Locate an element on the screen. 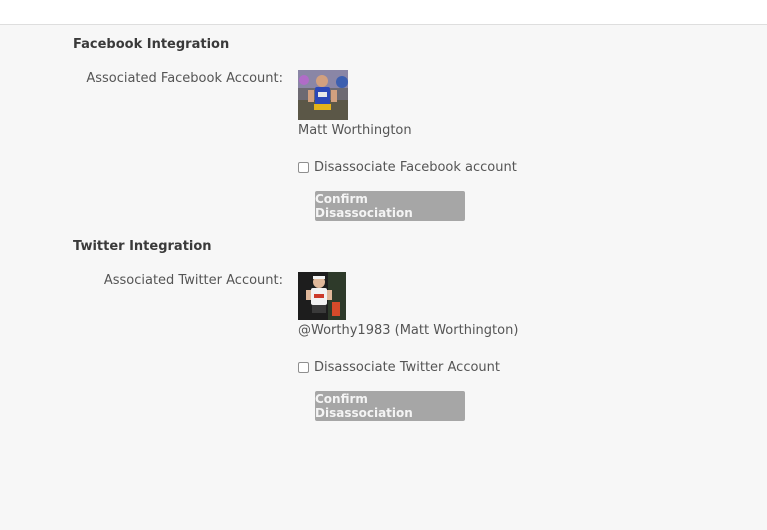 Image resolution: width=767 pixels, height=530 pixels. facebook-confirm-button: Confirm Disassociation is located at coordinates (390, 206).